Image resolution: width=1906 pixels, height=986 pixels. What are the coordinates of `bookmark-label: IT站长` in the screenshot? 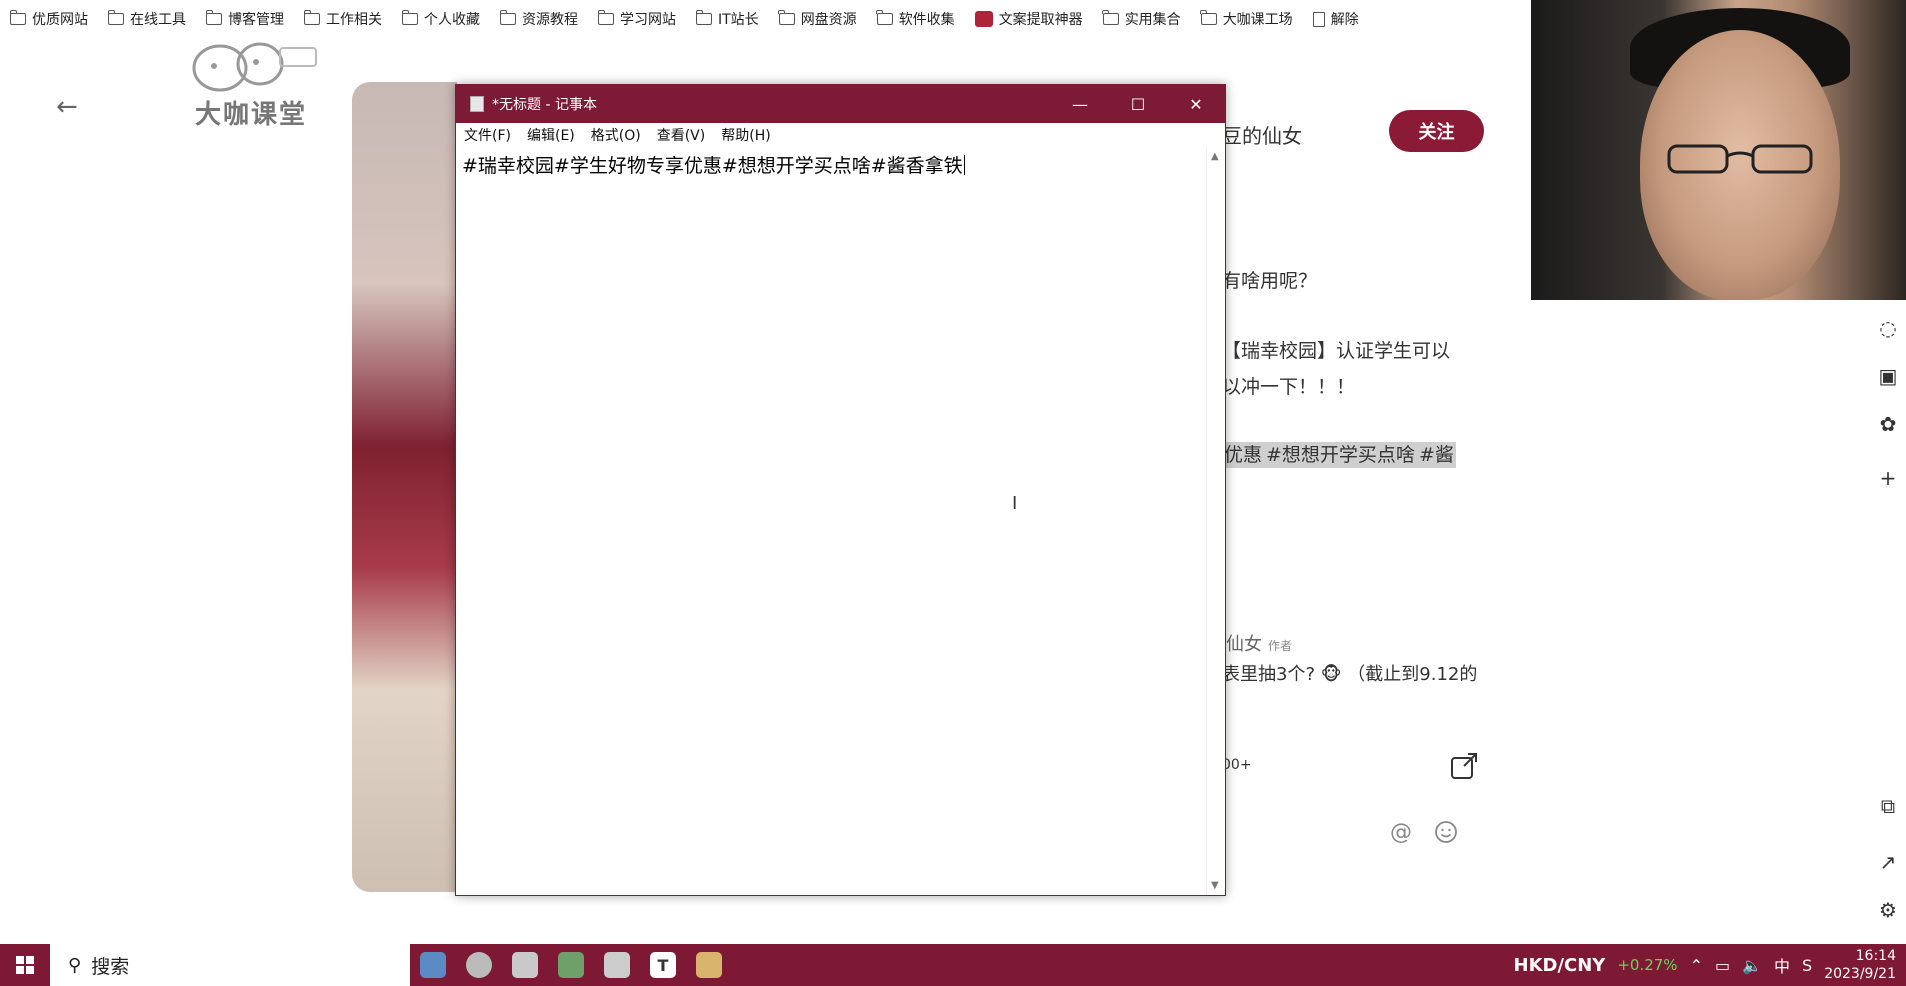 It's located at (738, 20).